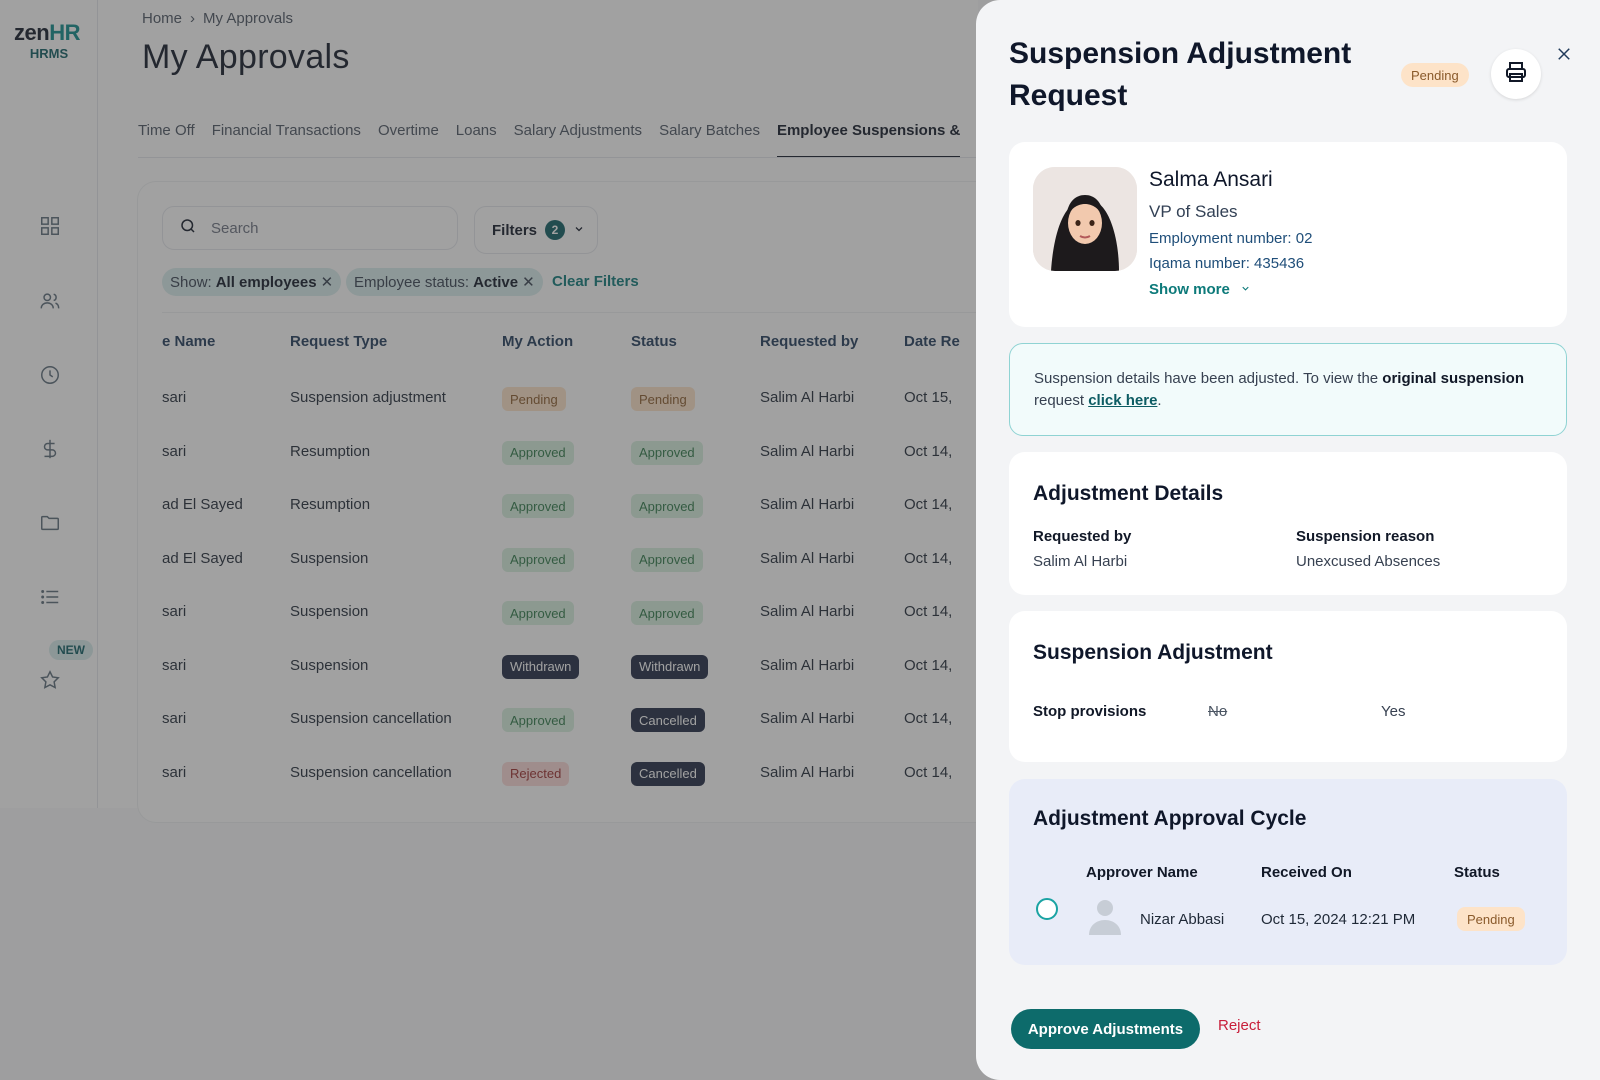  Describe the element at coordinates (1080, 561) in the screenshot. I see `requested-by-value: Salim Al Harbi` at that location.